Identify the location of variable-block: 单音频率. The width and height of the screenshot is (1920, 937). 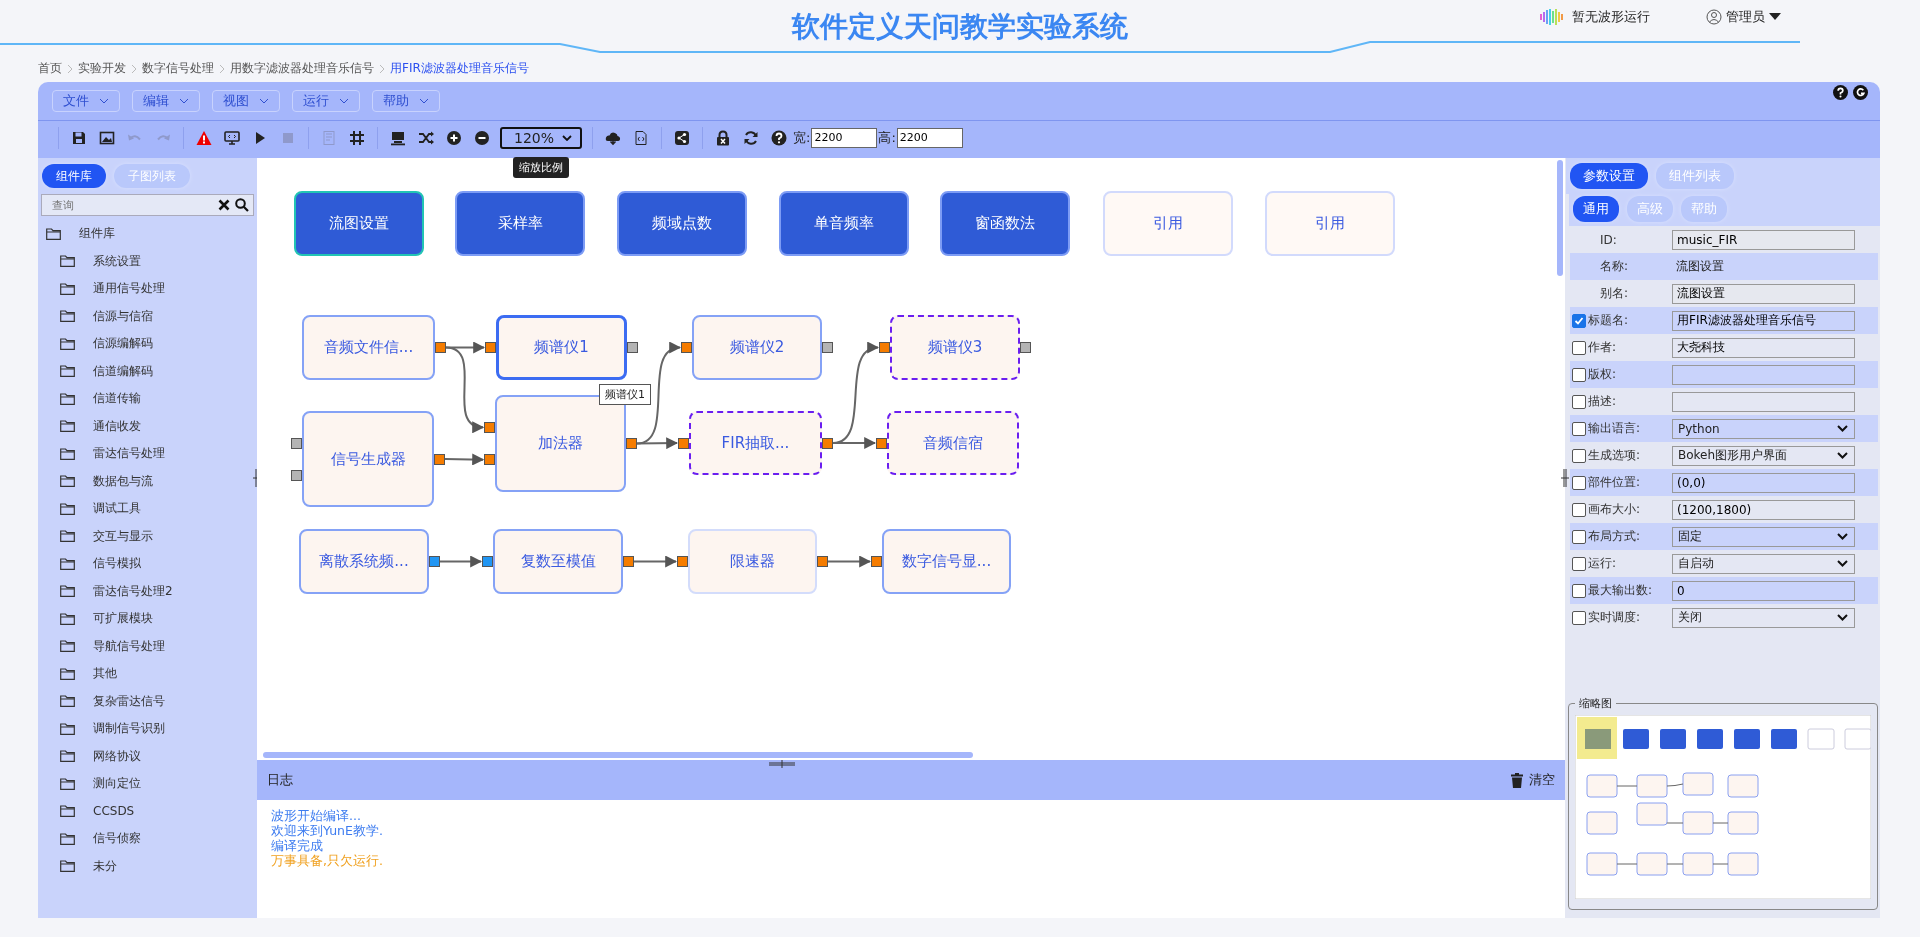
(844, 223).